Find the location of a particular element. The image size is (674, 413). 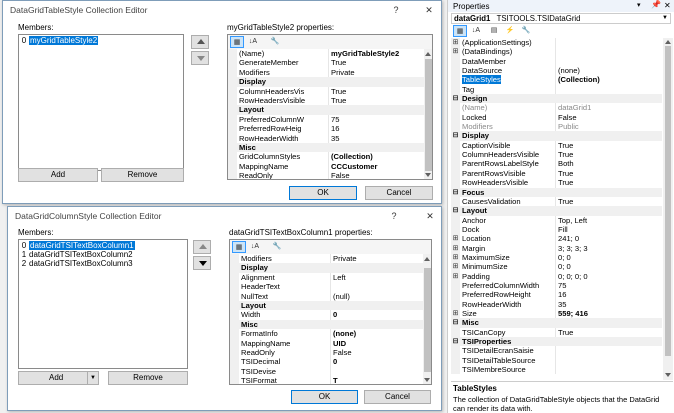

property-category: Layout is located at coordinates (326, 110).